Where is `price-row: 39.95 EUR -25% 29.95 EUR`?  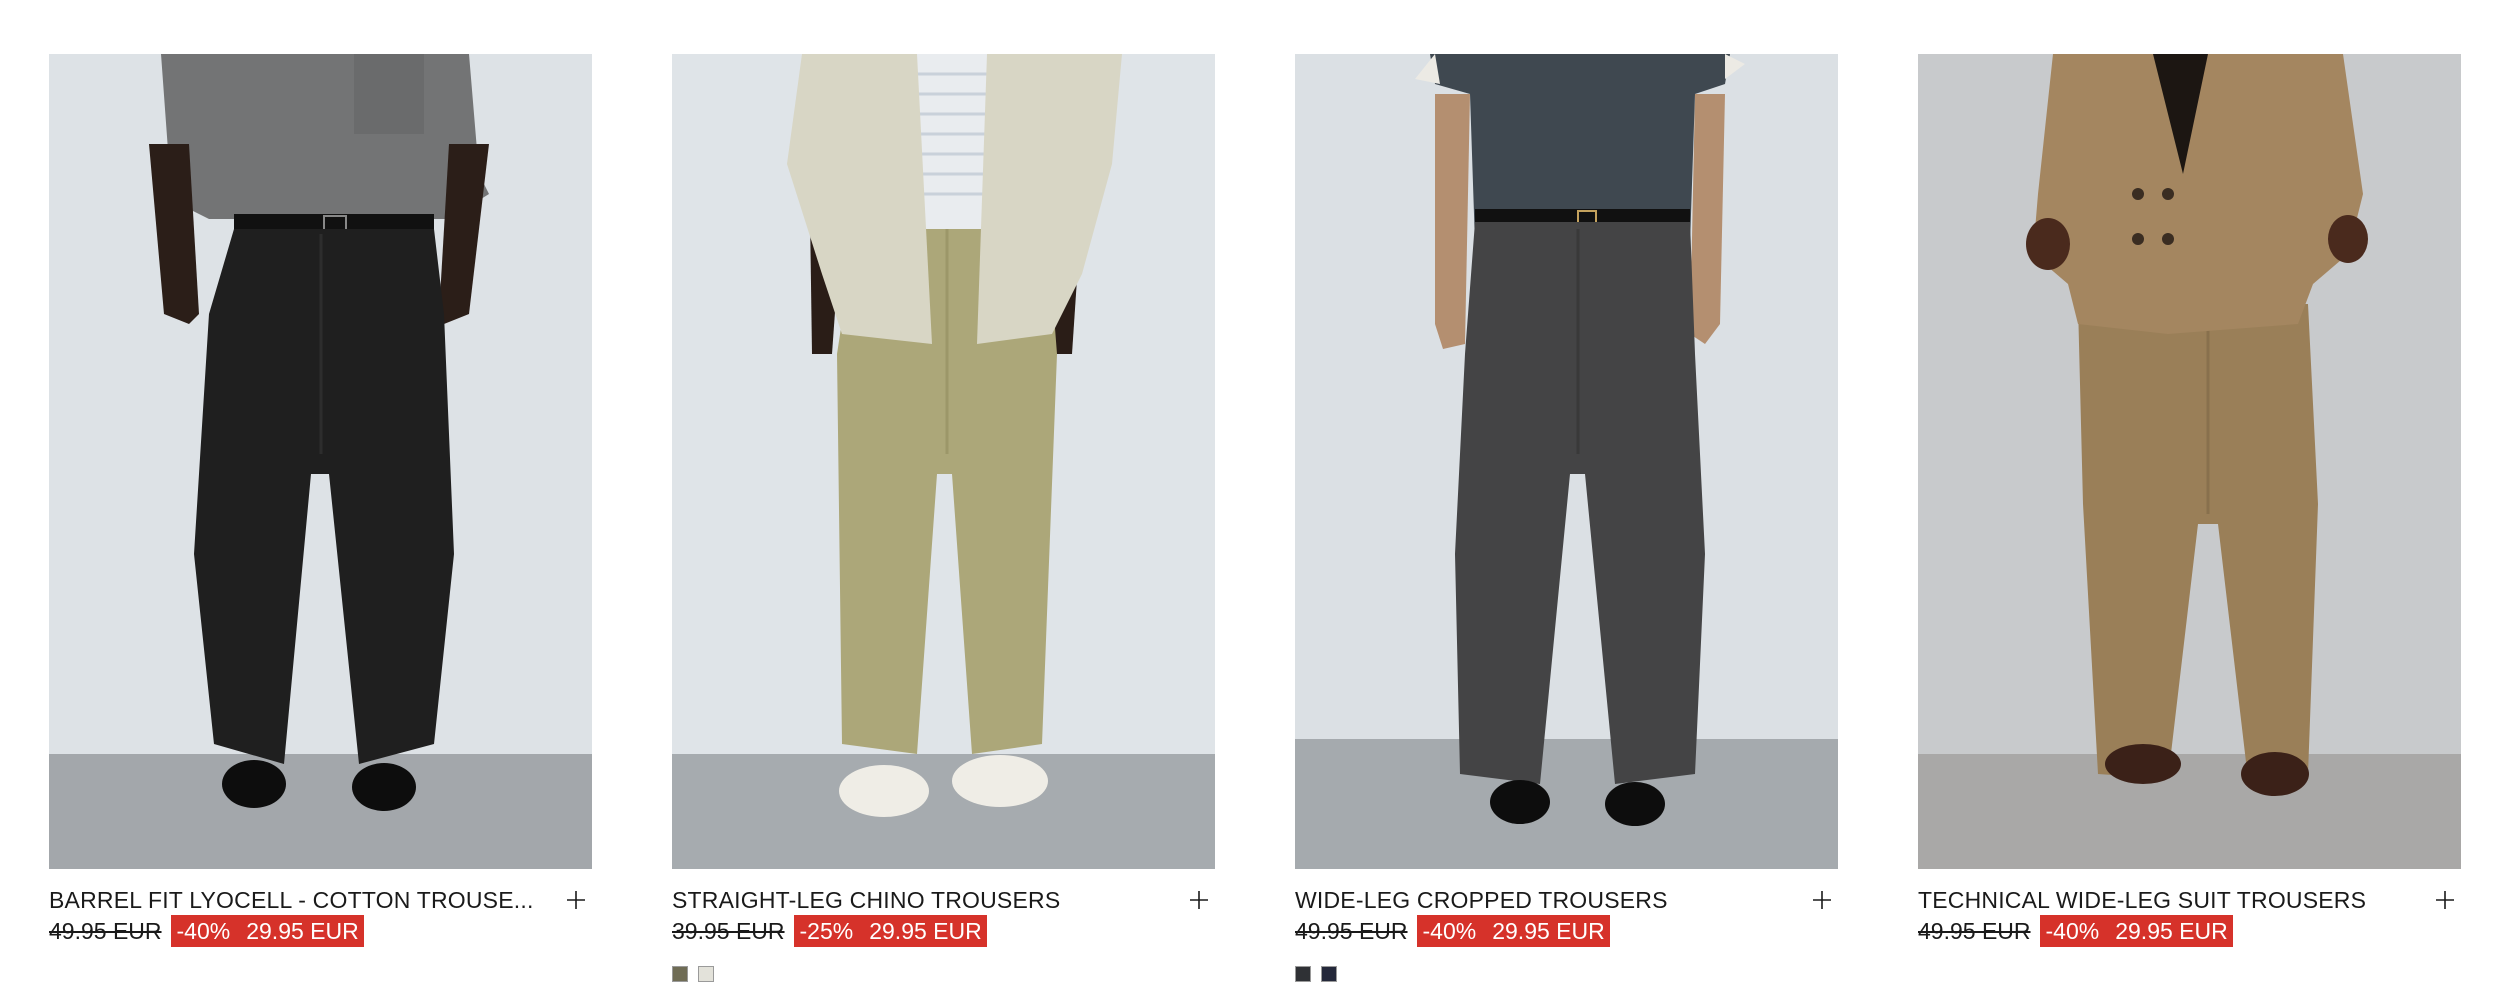 price-row: 39.95 EUR -25% 29.95 EUR is located at coordinates (829, 931).